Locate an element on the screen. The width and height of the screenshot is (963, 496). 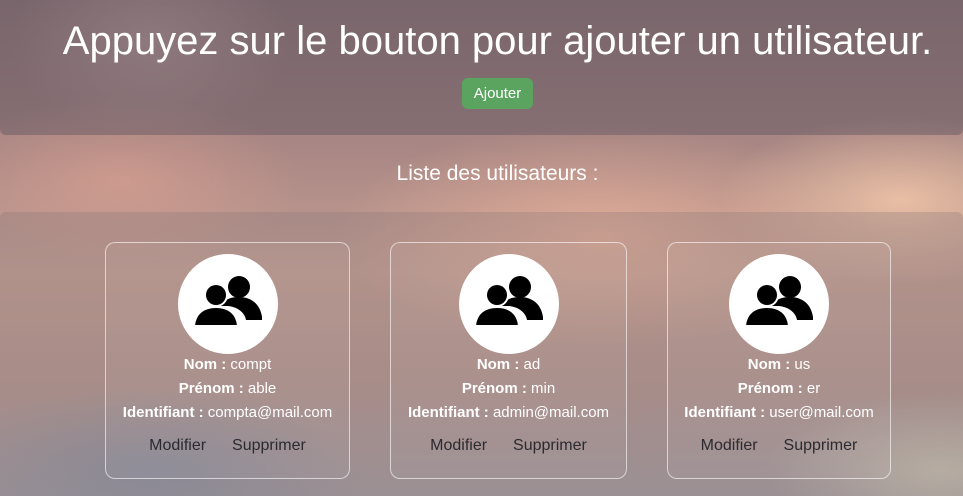
user-prenom-line: Prénom : able is located at coordinates (227, 389).